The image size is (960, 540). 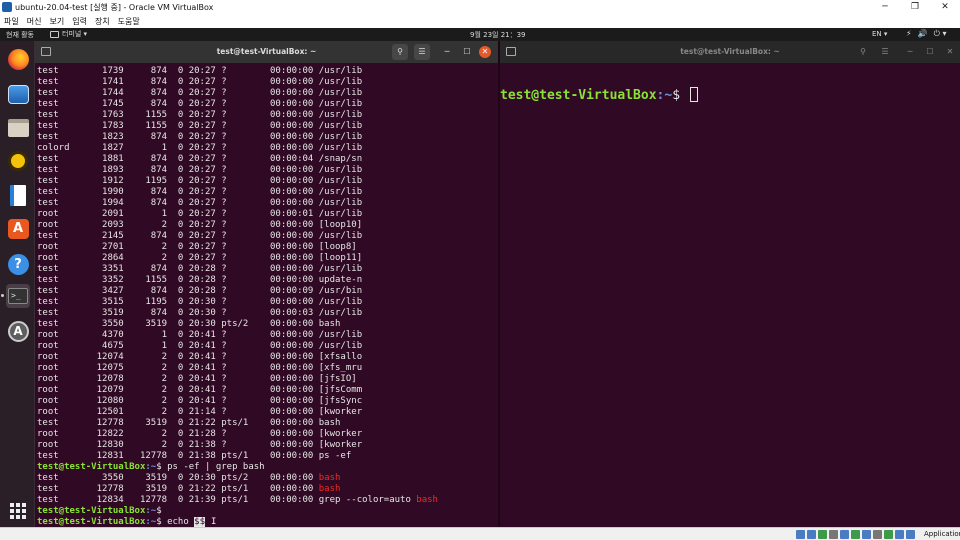 What do you see at coordinates (877, 534) in the screenshot?
I see `recording-icon` at bounding box center [877, 534].